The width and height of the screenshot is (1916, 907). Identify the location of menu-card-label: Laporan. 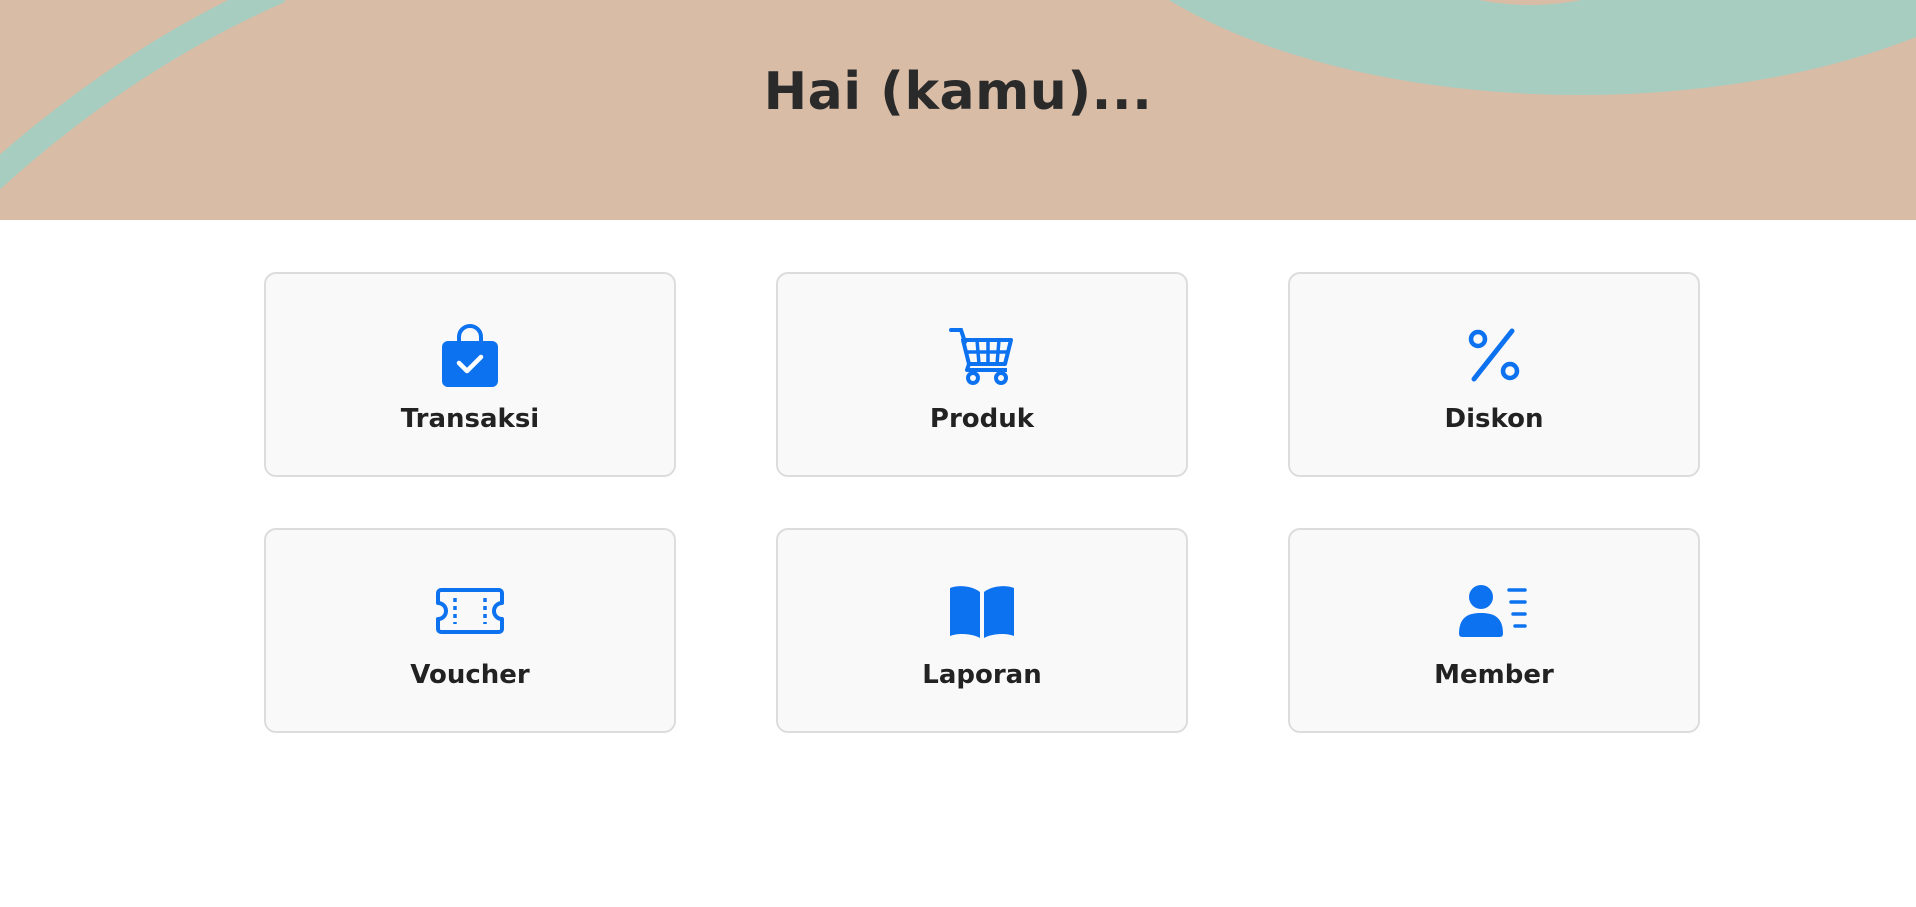
(982, 675).